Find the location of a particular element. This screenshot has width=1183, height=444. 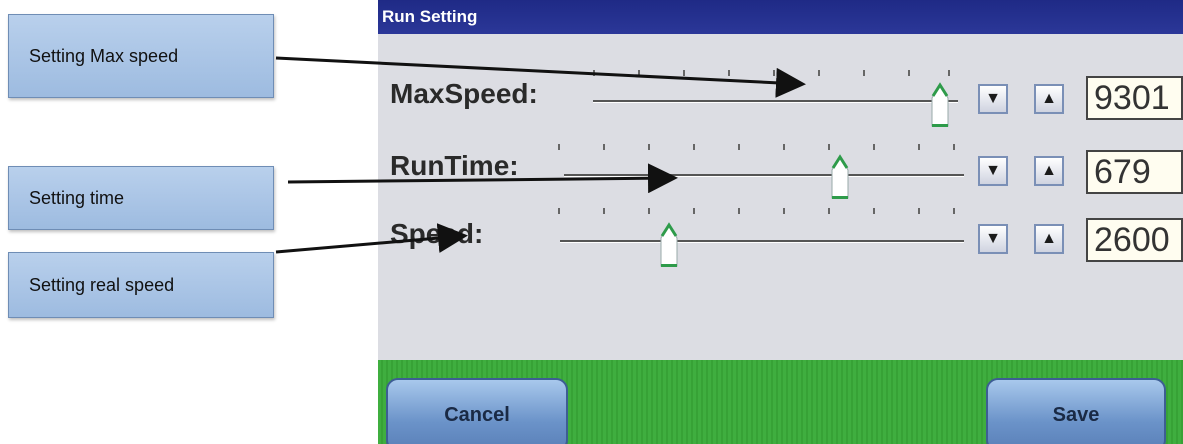

arrow-to-speed is located at coordinates (371, 238).